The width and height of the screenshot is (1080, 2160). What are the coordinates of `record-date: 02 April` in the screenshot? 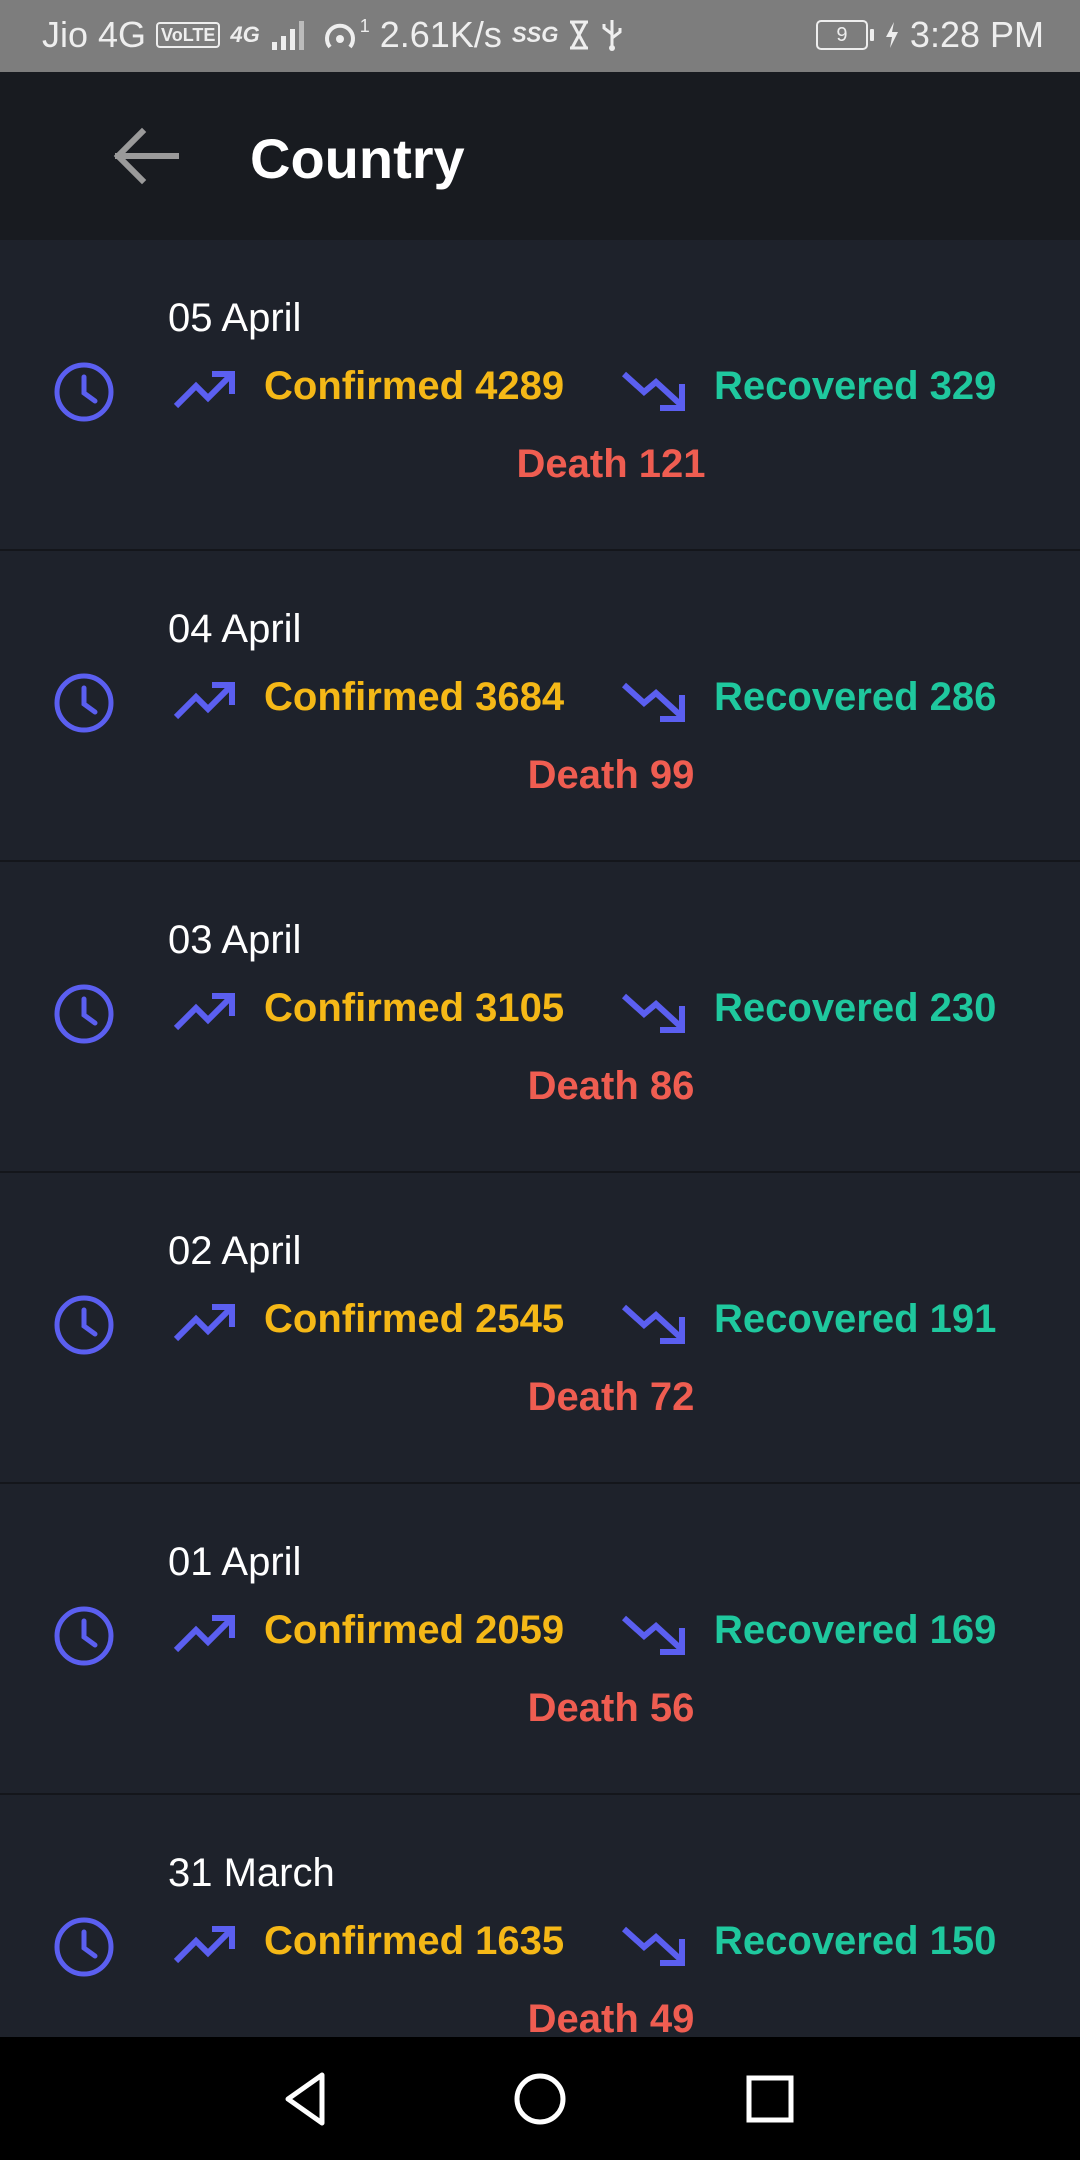 It's located at (235, 1251).